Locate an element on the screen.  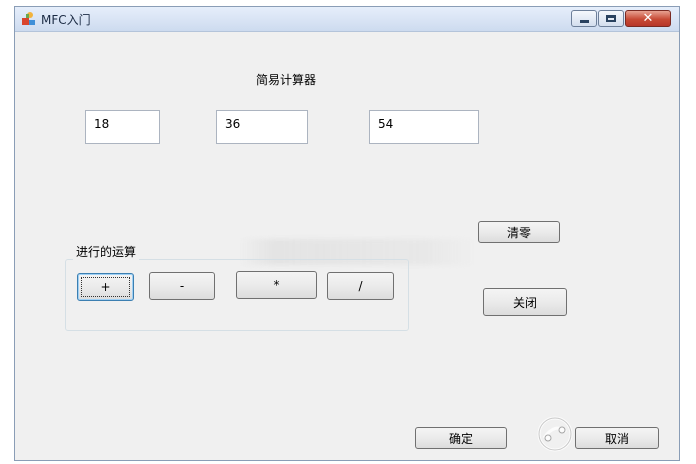
close-icon: ✕ is located at coordinates (648, 18).